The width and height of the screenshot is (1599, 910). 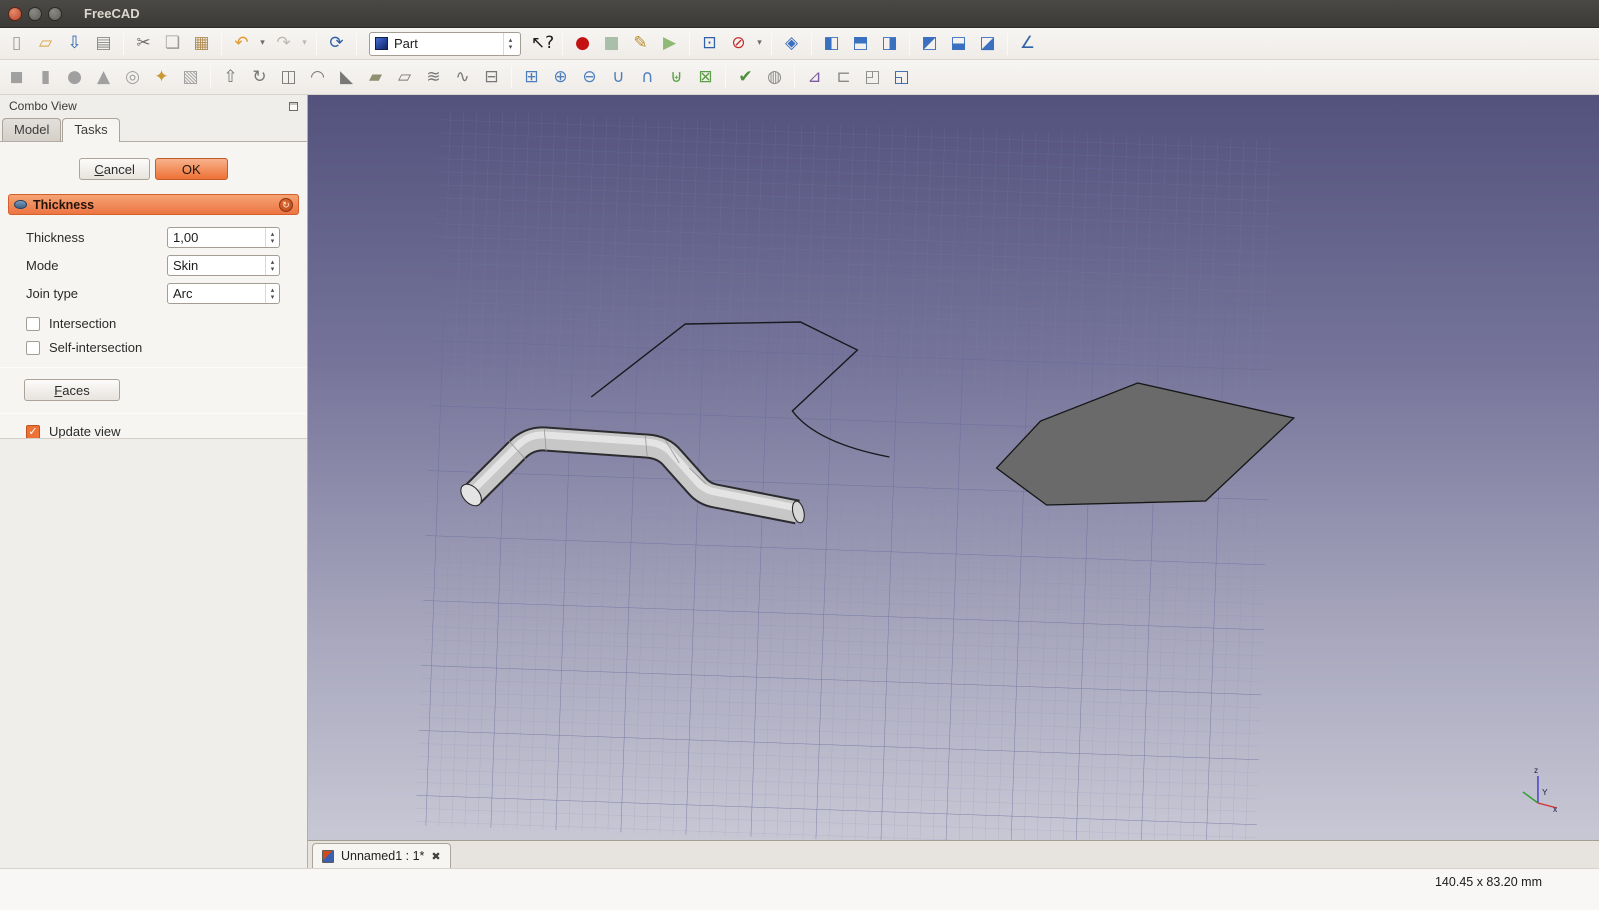 What do you see at coordinates (745, 77) in the screenshot?
I see `check-geometry-icon: ✔` at bounding box center [745, 77].